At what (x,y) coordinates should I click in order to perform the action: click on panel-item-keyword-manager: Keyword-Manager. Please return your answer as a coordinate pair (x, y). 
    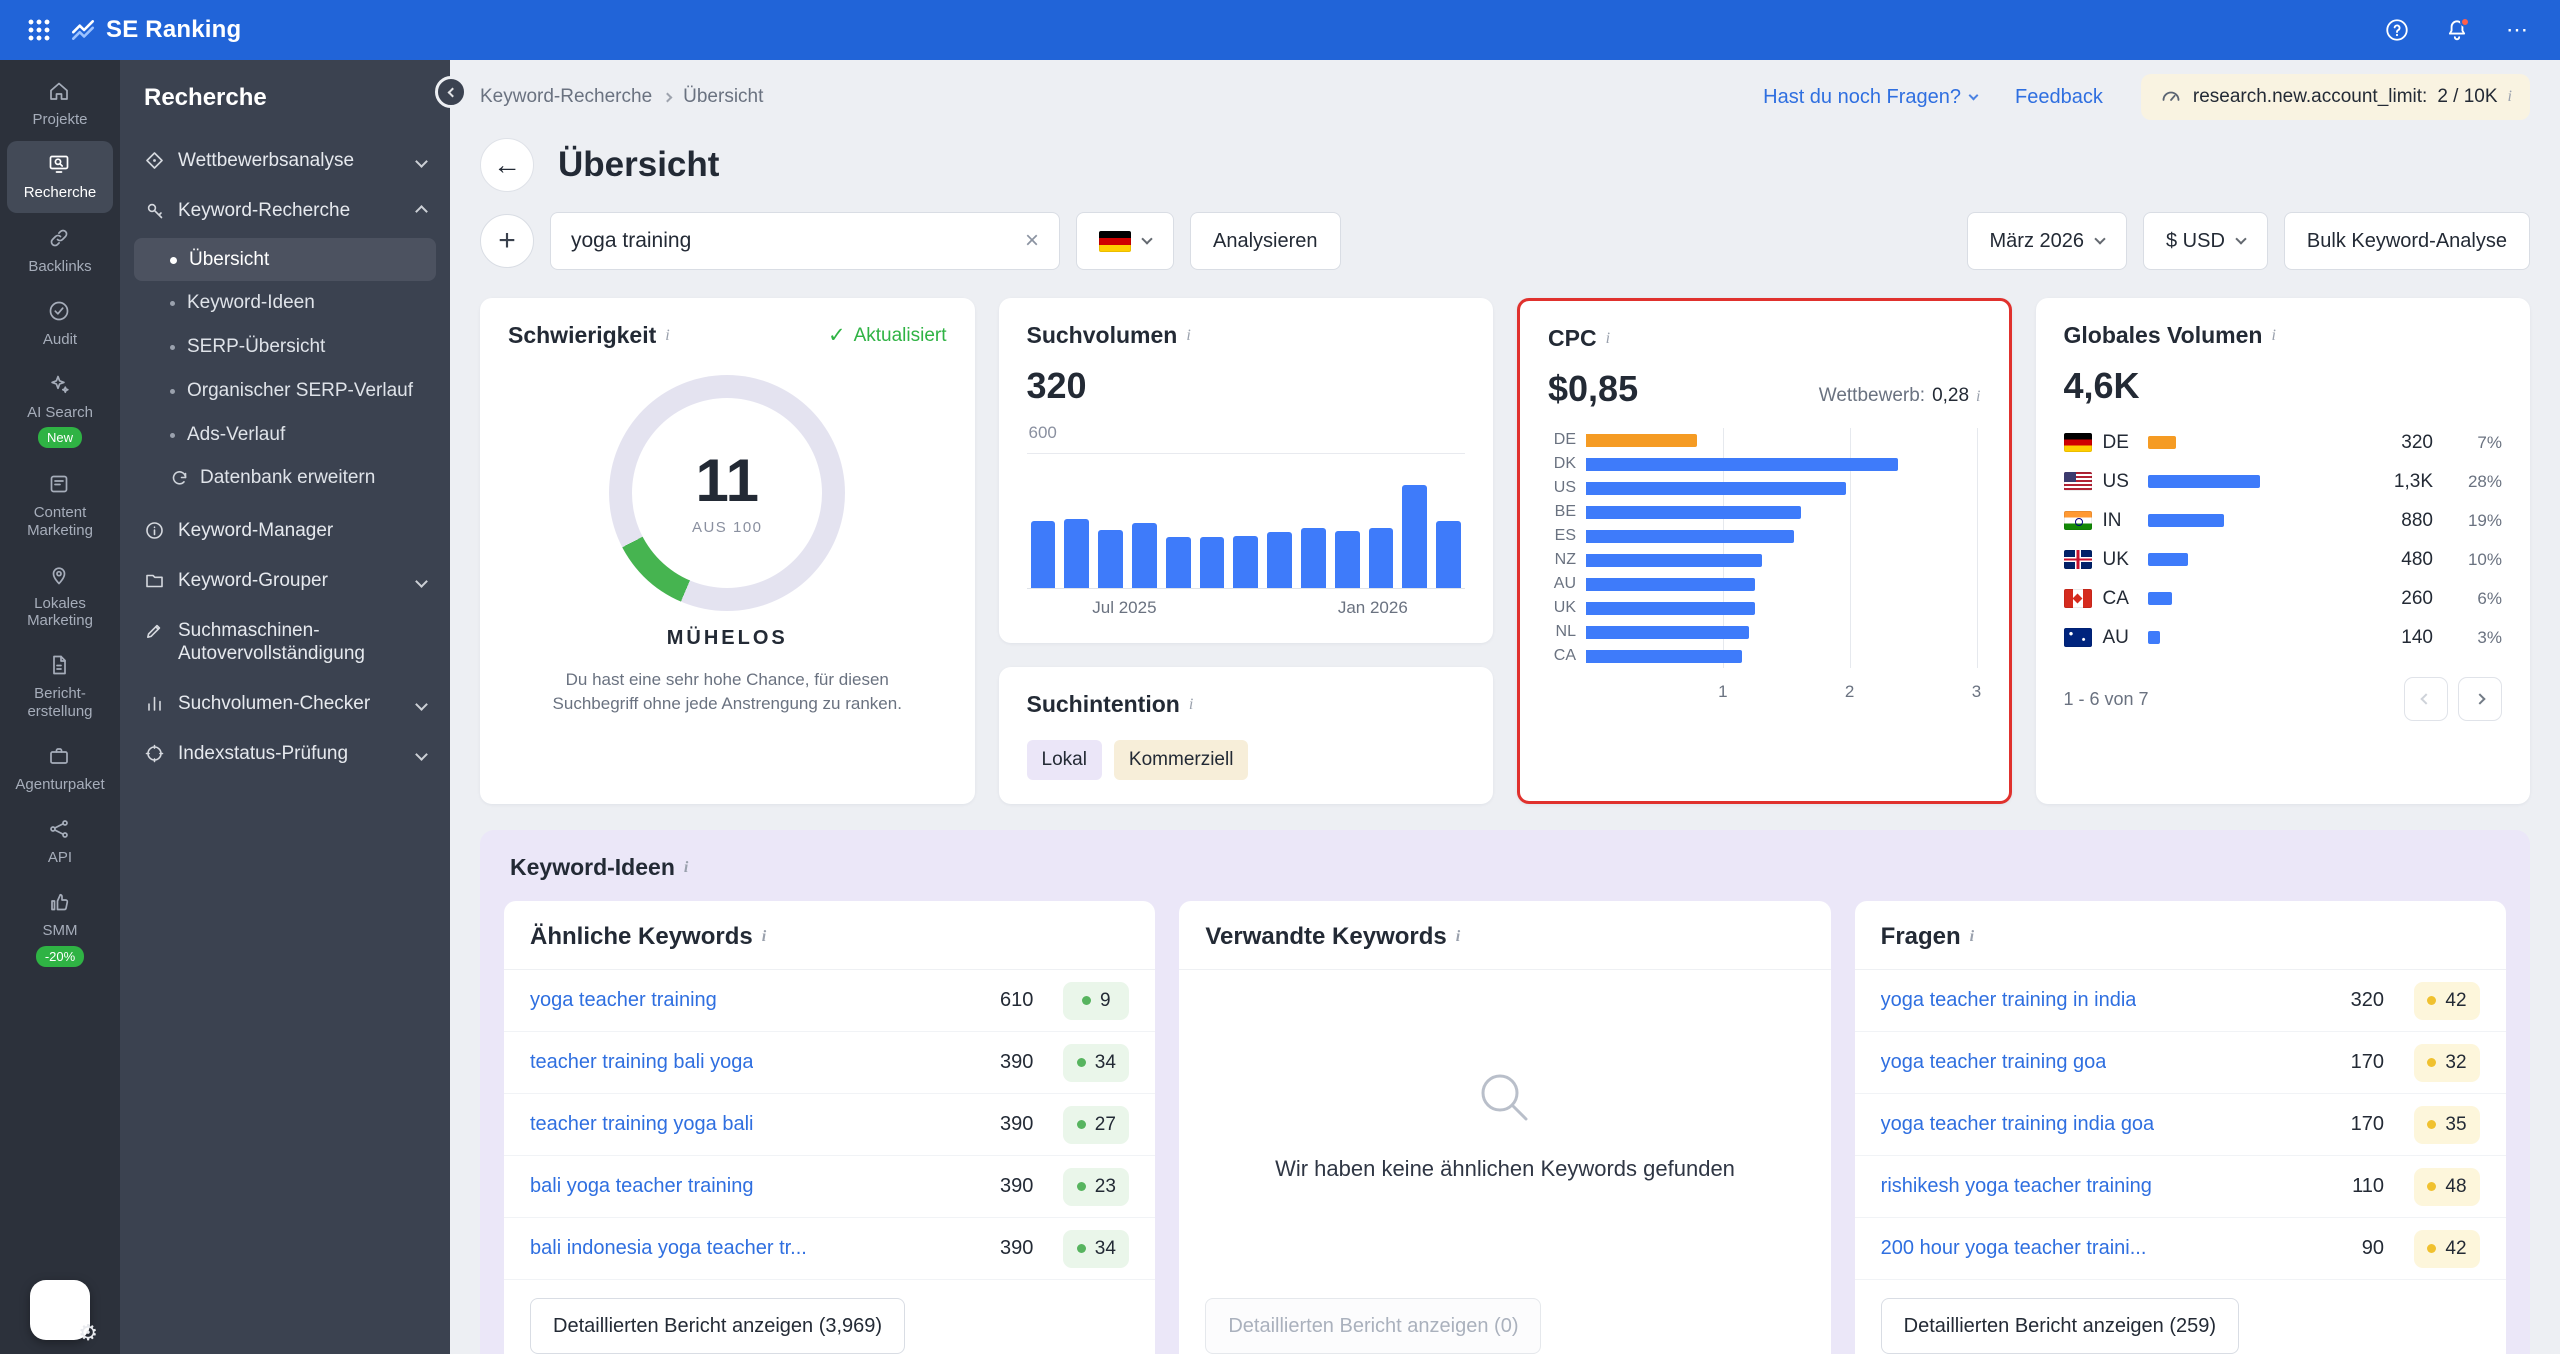
    Looking at the image, I should click on (285, 531).